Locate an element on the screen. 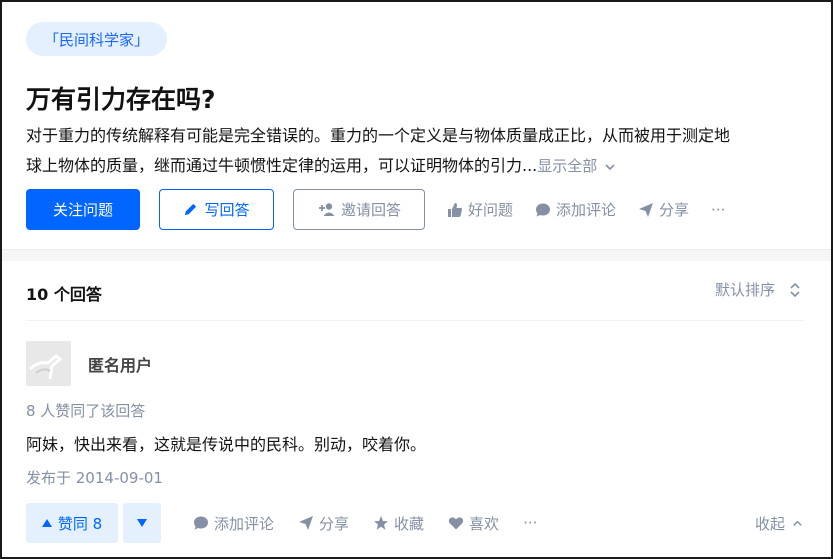  star-icon is located at coordinates (381, 523).